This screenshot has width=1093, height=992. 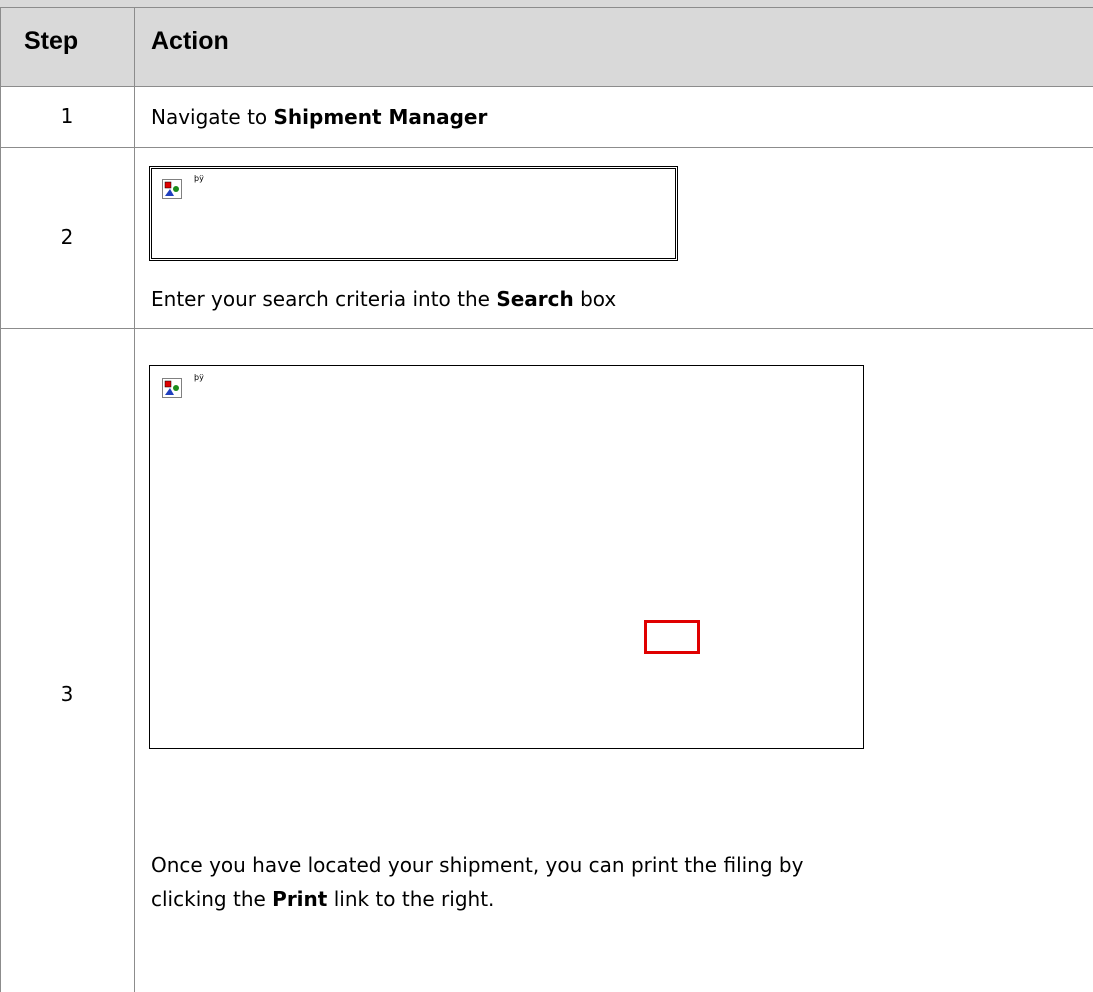 What do you see at coordinates (546, 147) in the screenshot?
I see `row-1-bottom-border` at bounding box center [546, 147].